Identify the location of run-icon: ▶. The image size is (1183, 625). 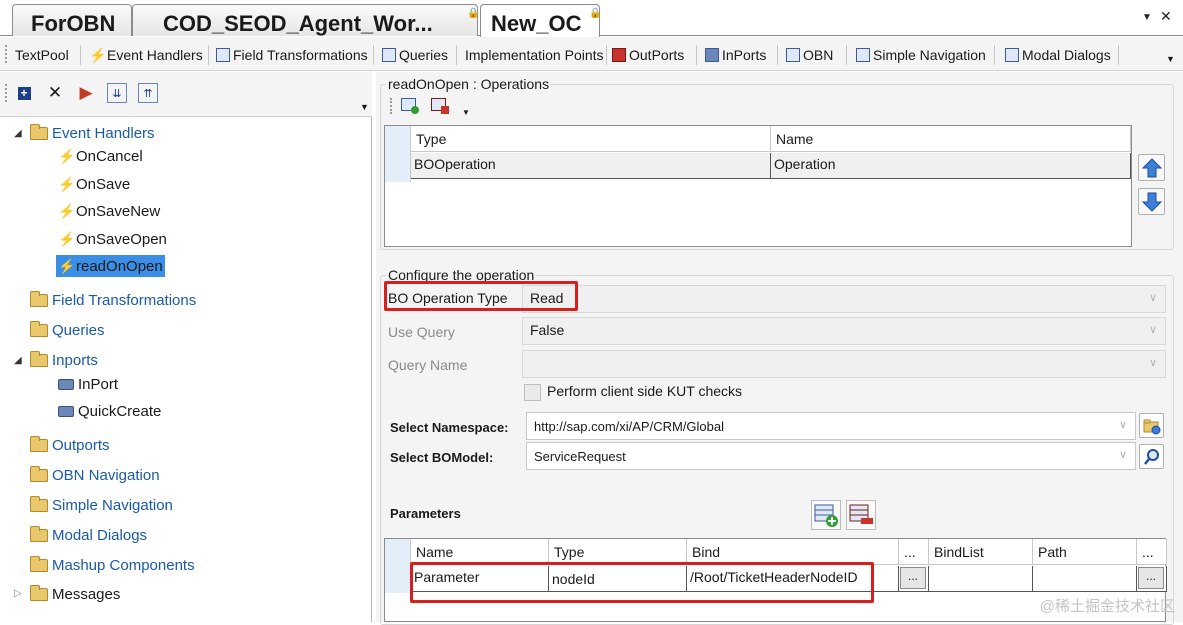
(86, 93).